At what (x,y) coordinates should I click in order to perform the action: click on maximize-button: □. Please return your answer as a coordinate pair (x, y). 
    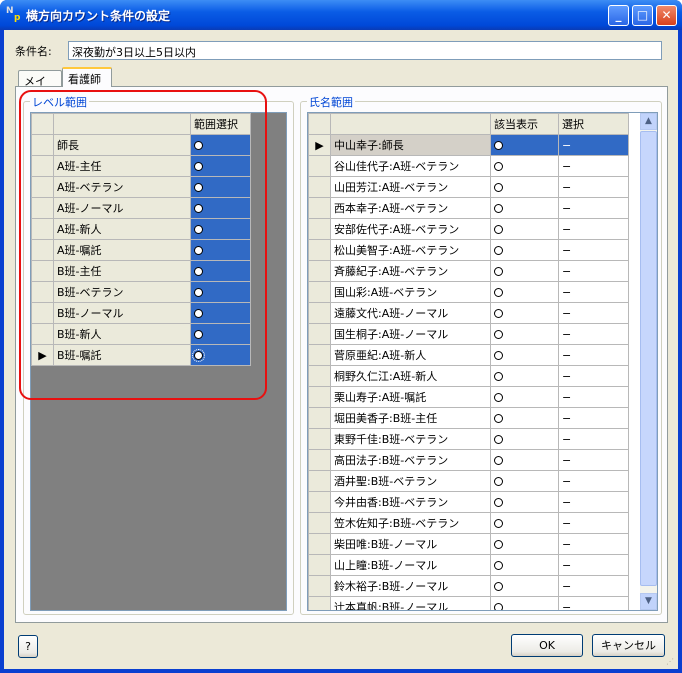
    Looking at the image, I should click on (642, 15).